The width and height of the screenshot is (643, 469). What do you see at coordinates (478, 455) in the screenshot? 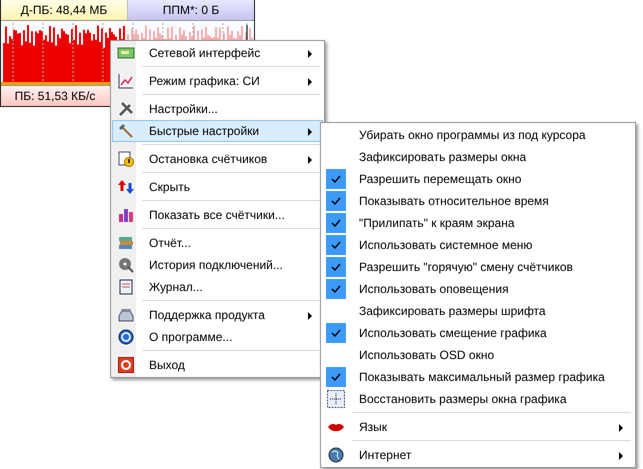
I see `menu-item: Интернет` at bounding box center [478, 455].